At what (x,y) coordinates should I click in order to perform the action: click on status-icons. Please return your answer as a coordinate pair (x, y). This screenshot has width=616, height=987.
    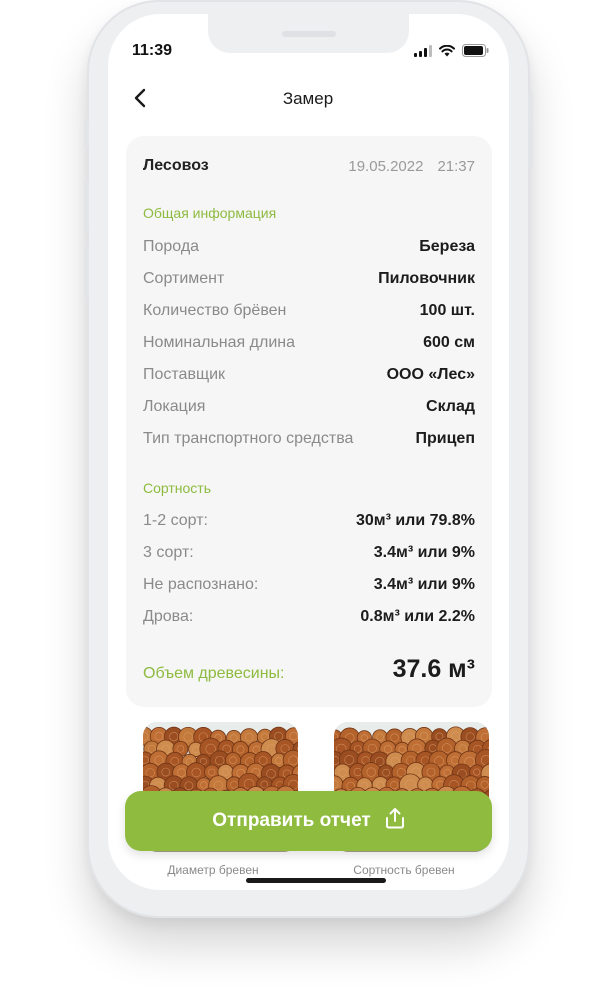
    Looking at the image, I should click on (451, 53).